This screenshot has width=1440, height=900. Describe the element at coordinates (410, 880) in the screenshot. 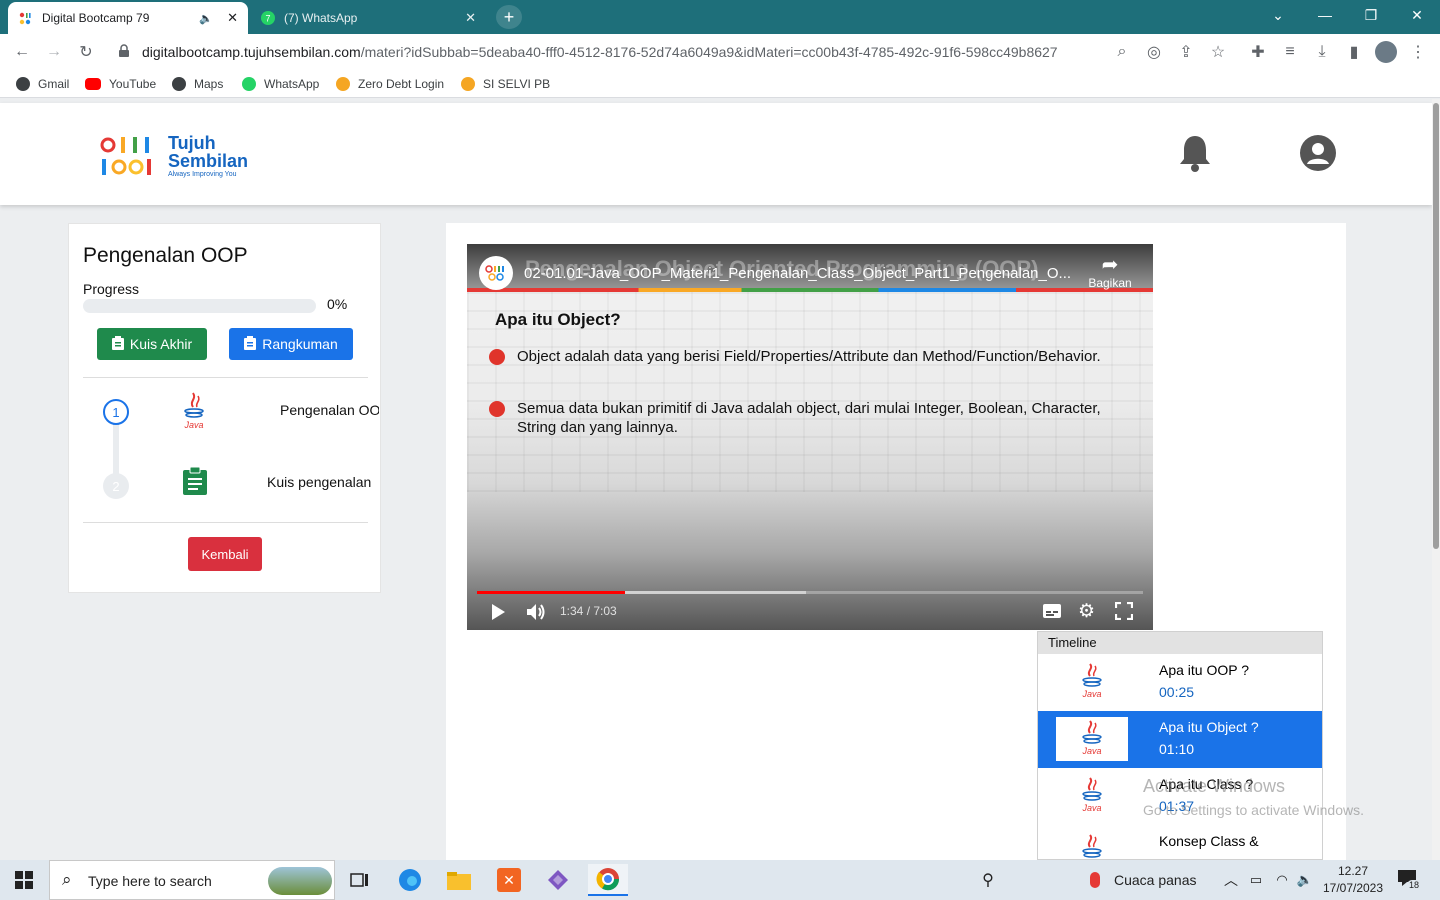

I see `edge-browser-icon` at that location.